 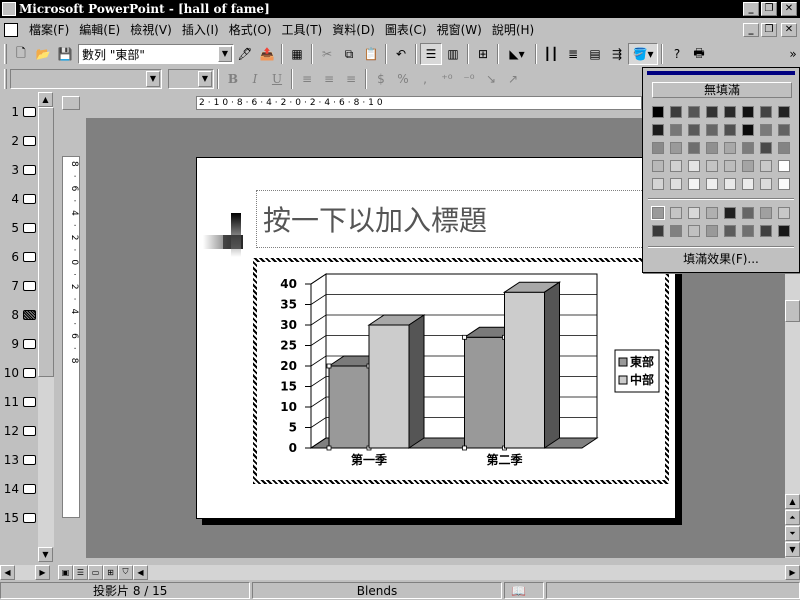 I want to click on angle-up-button: ↗, so click(x=513, y=79).